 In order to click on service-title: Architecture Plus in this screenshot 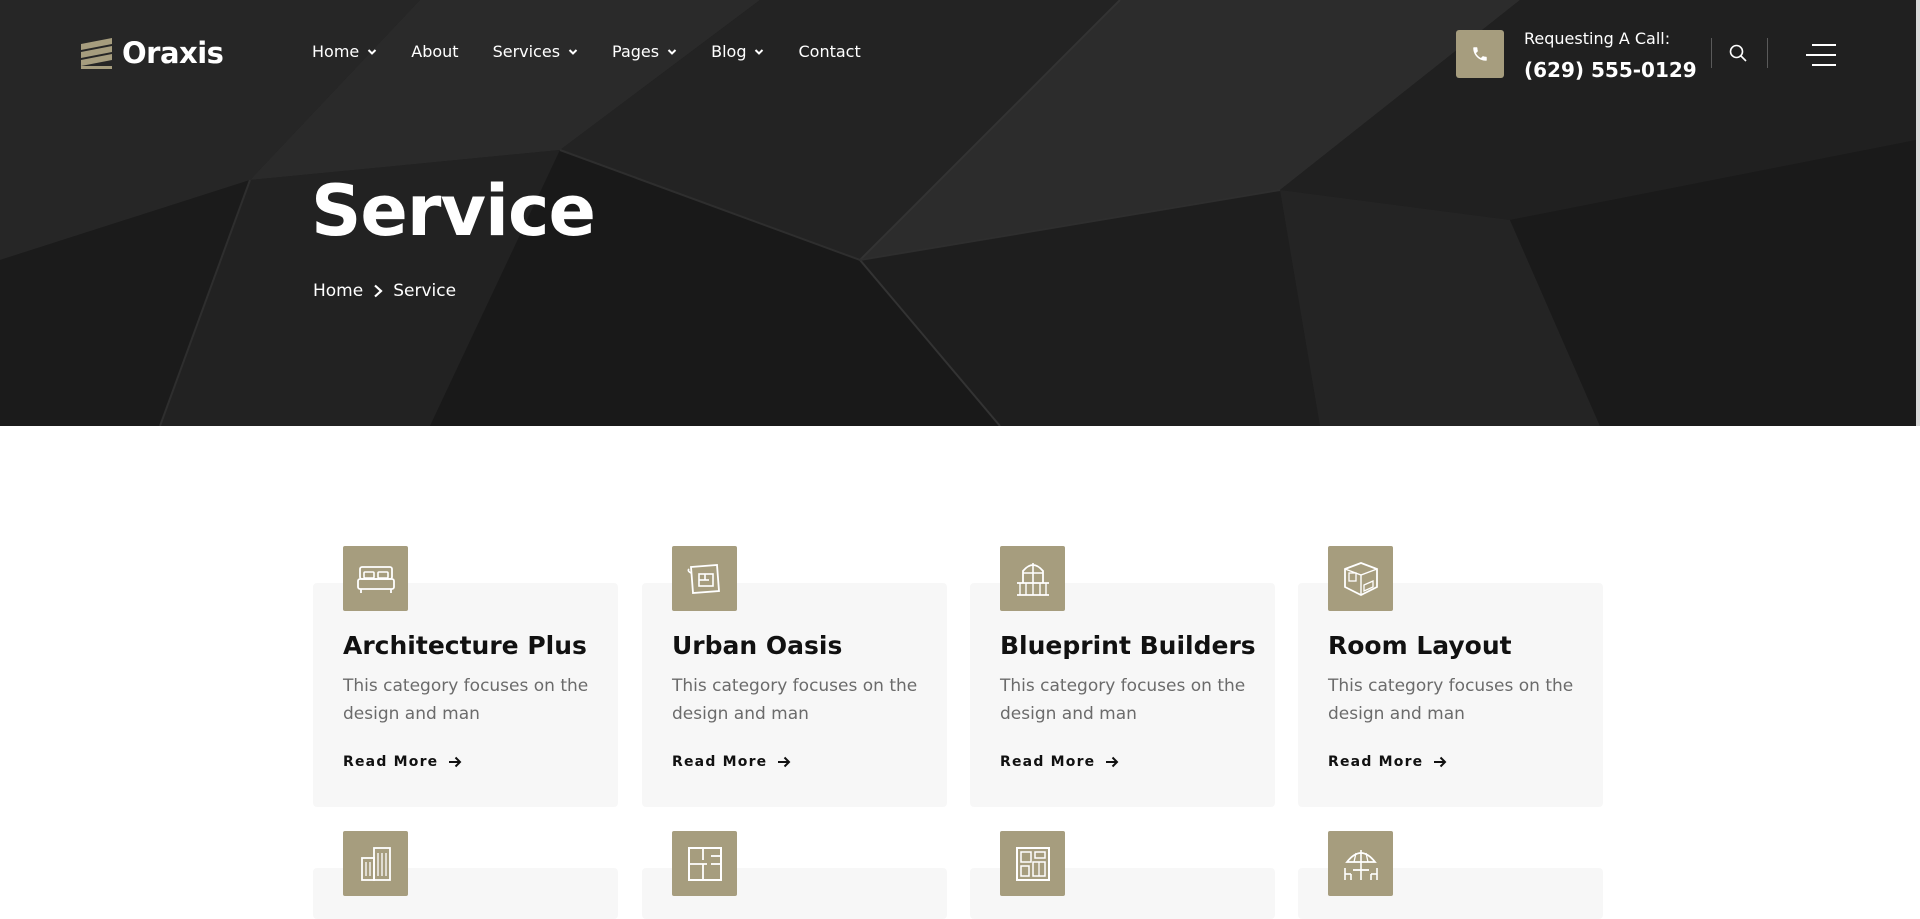, I will do `click(465, 645)`.